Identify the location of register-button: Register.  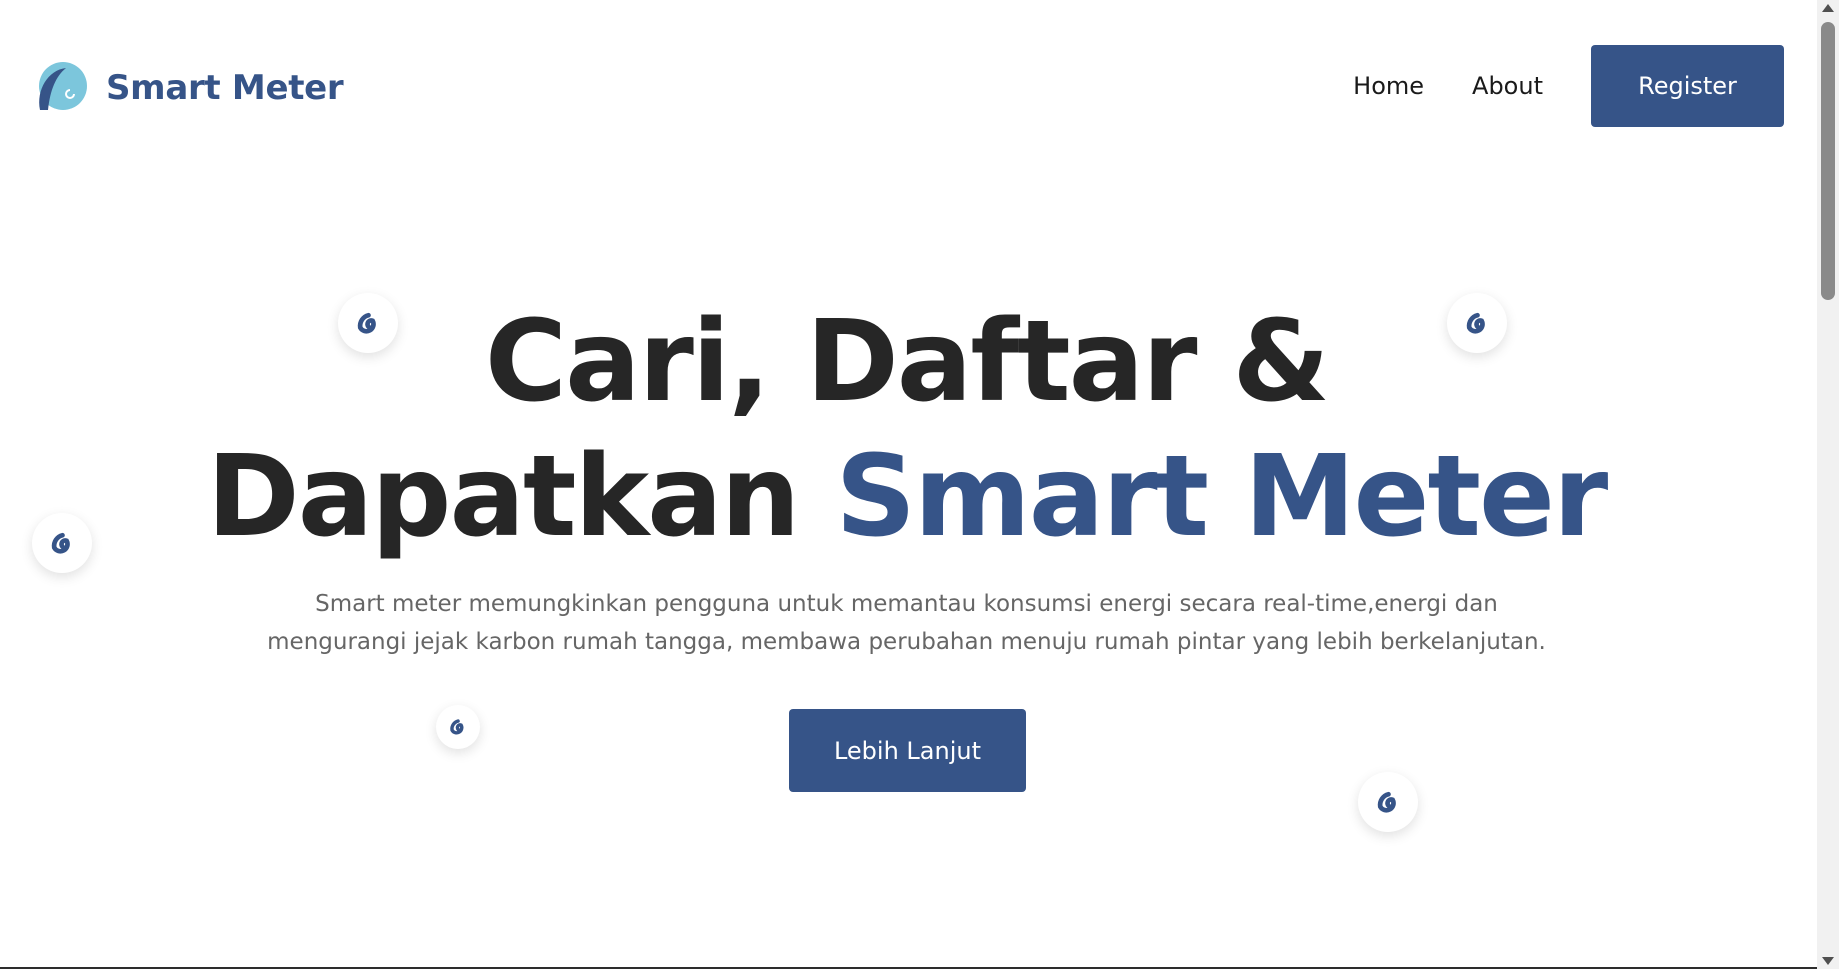
(1687, 86).